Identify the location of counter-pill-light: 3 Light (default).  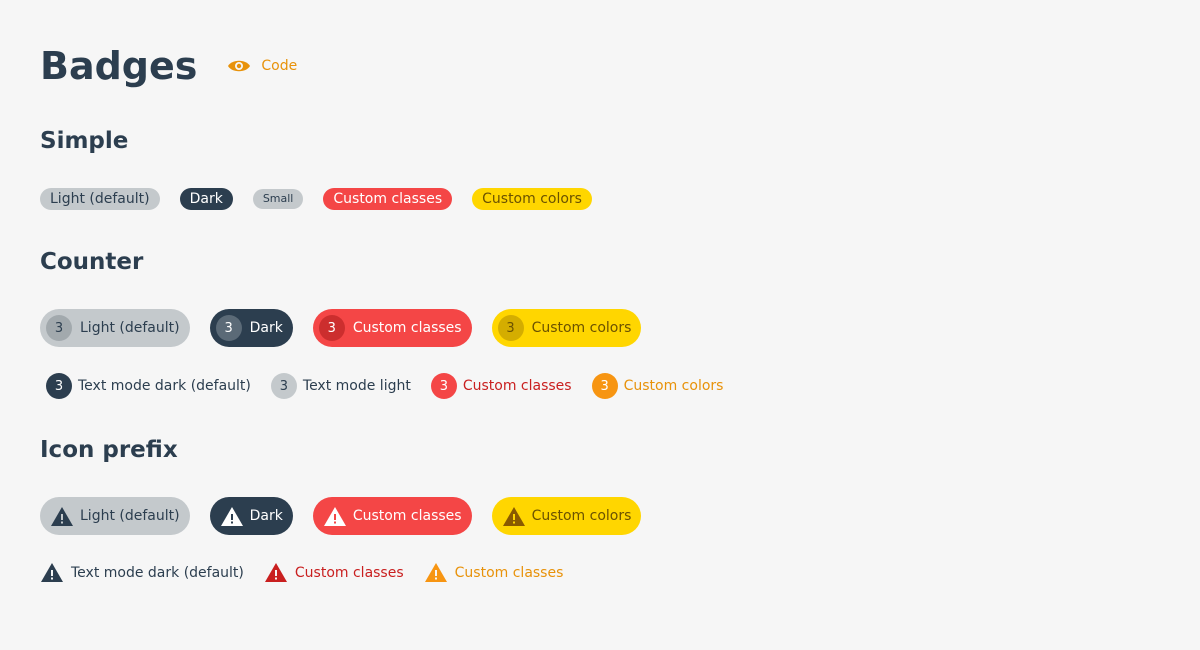
(115, 328).